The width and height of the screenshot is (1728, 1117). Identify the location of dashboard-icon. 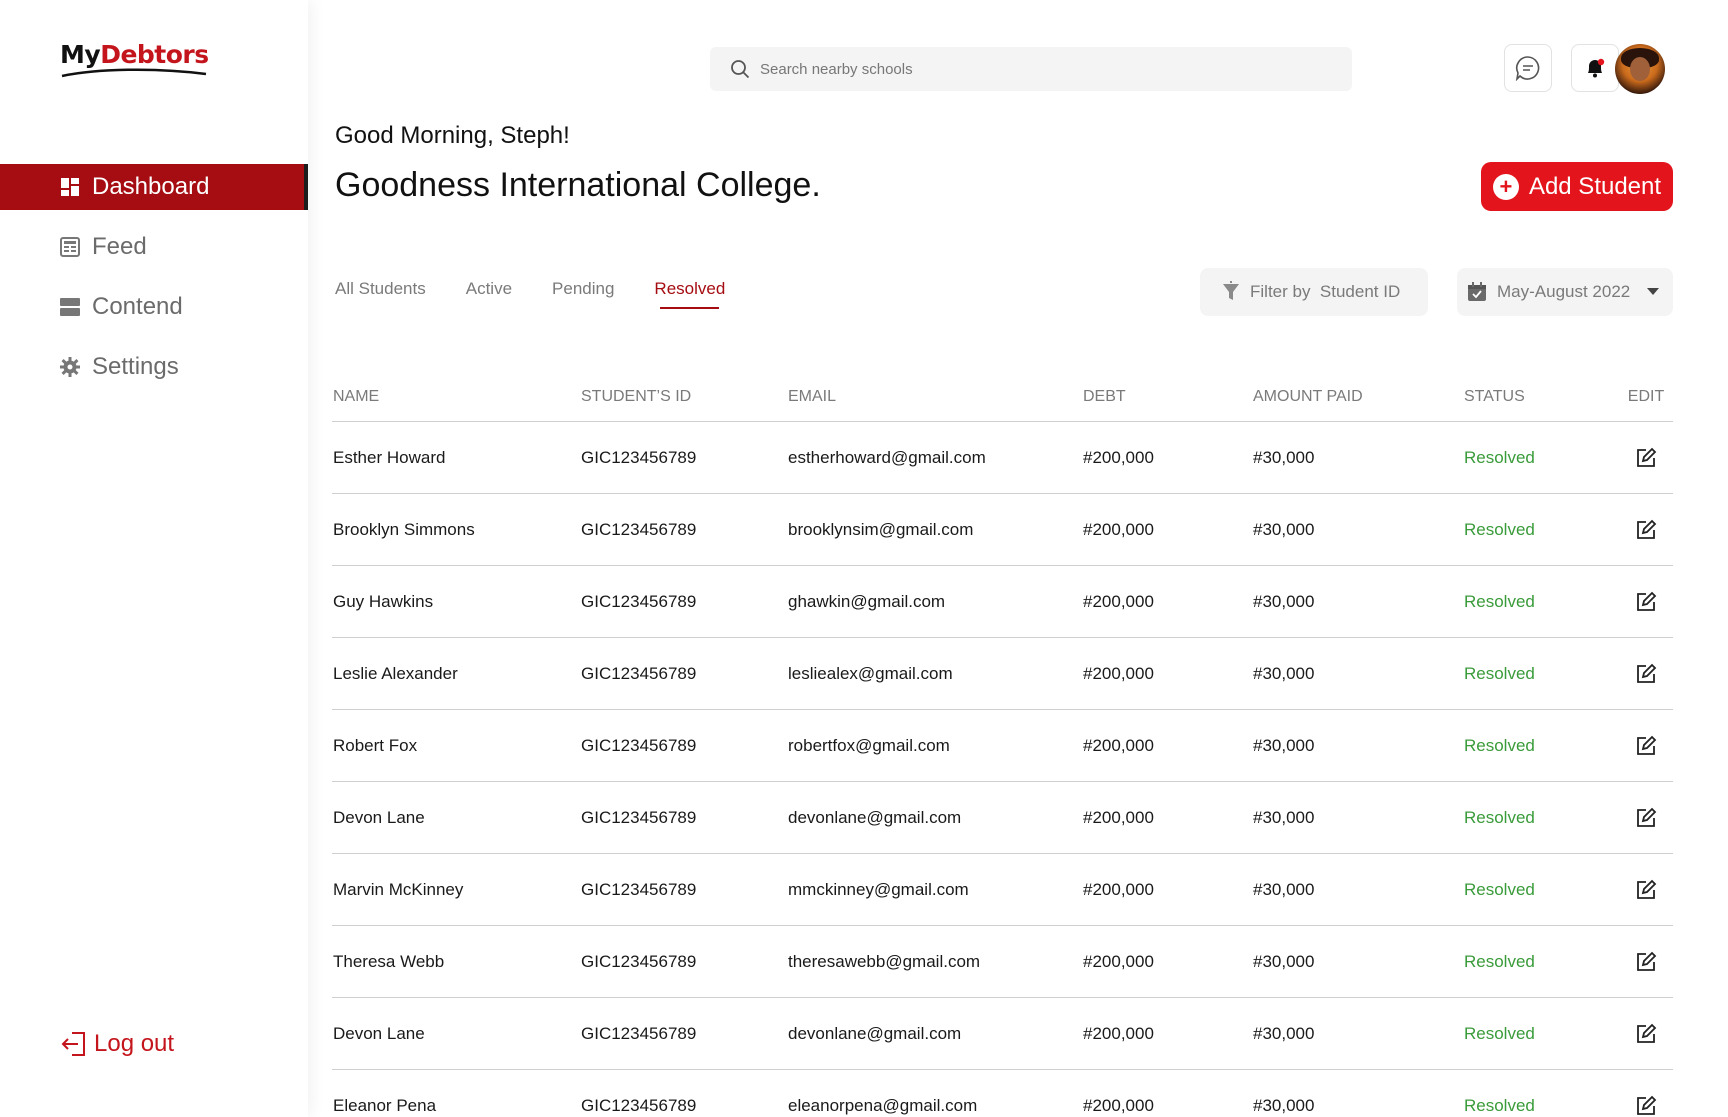
(70, 187).